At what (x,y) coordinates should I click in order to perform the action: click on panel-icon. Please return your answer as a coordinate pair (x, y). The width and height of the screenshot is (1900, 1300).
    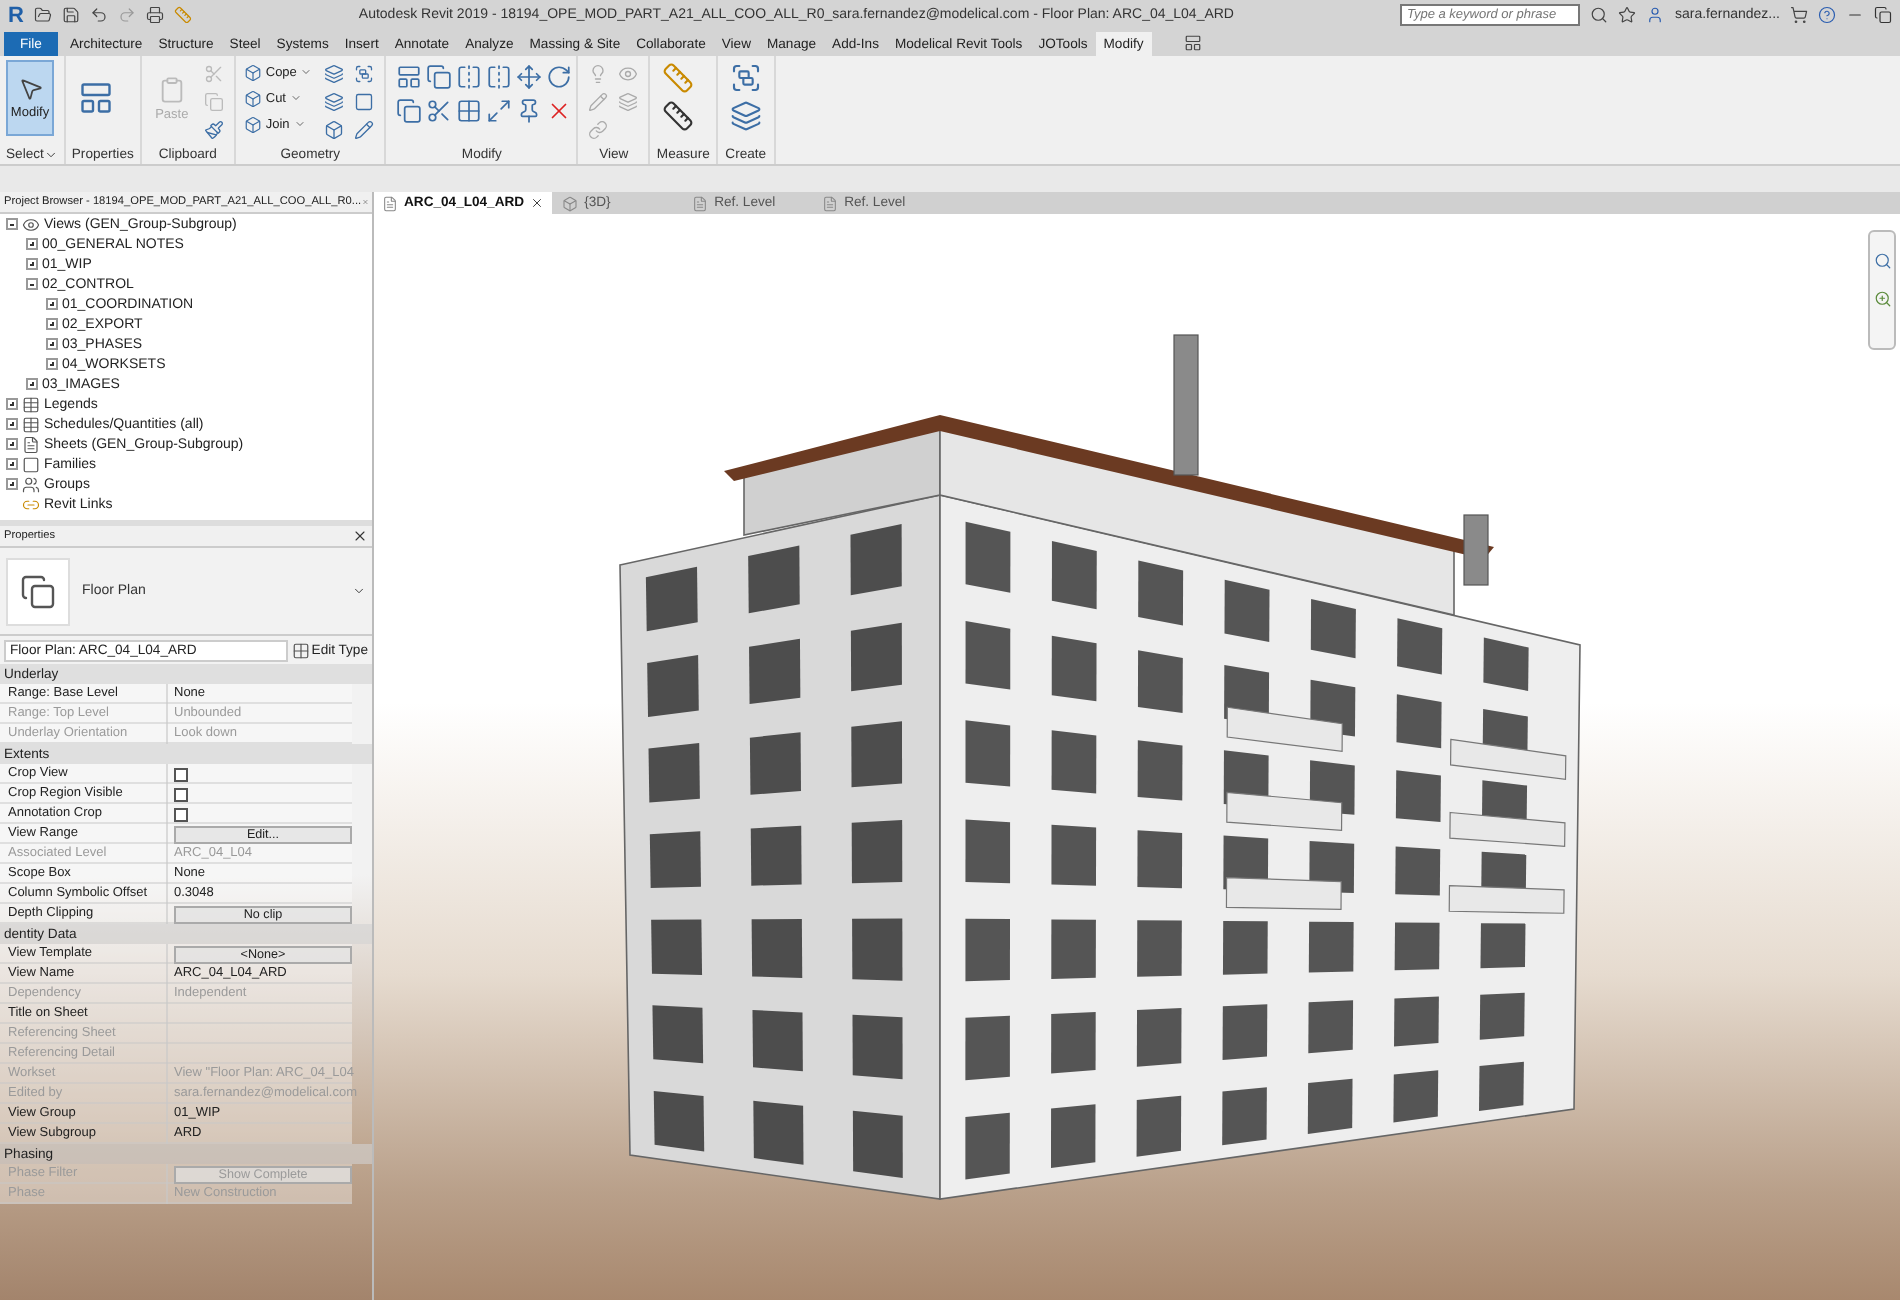
    Looking at the image, I should click on (1193, 43).